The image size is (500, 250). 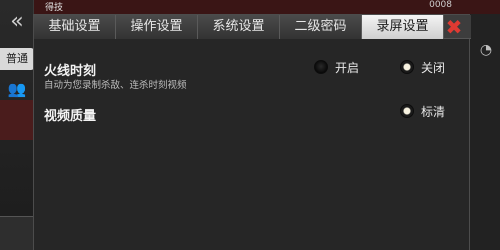 What do you see at coordinates (17, 22) in the screenshot?
I see `back-arrow-icon: «` at bounding box center [17, 22].